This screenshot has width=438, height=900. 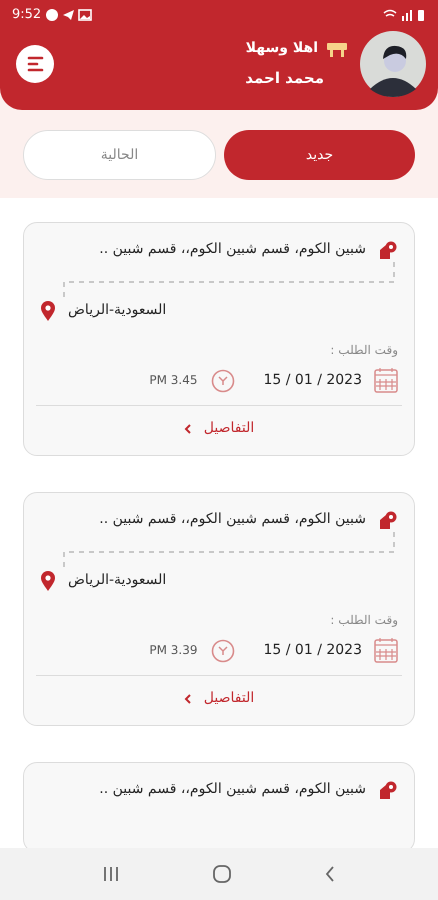 What do you see at coordinates (119, 155) in the screenshot?
I see `tab: الحالية` at bounding box center [119, 155].